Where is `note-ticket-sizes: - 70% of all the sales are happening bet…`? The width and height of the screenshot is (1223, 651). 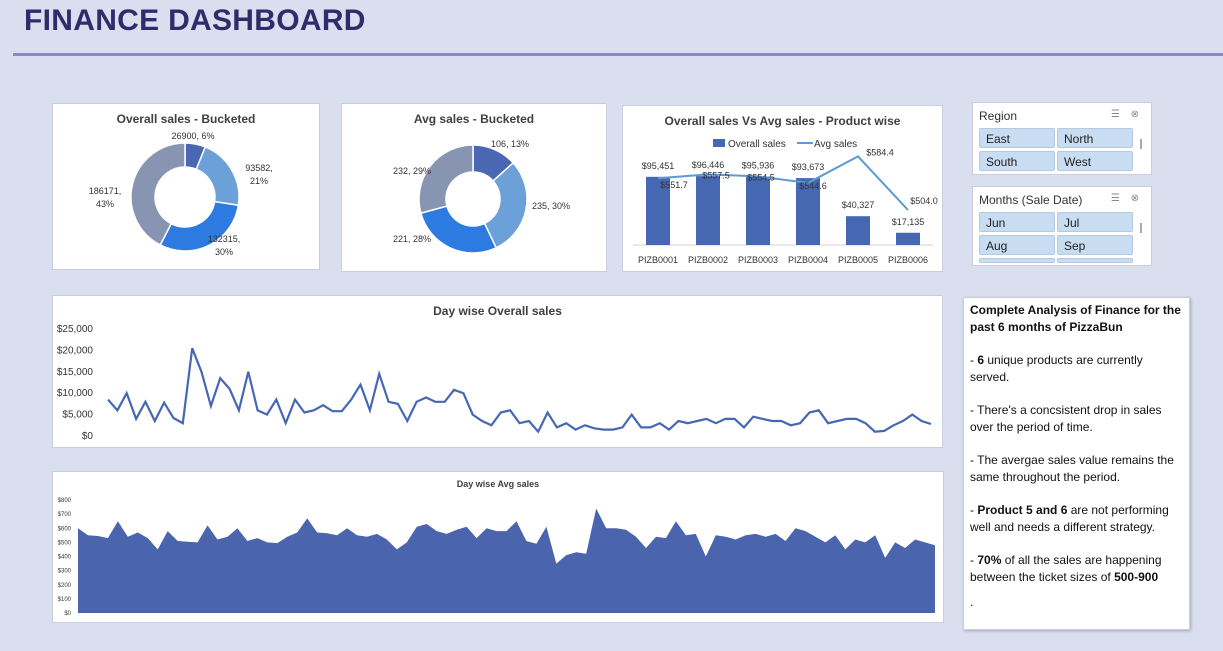
note-ticket-sizes: - 70% of all the sales are happening bet… is located at coordinates (1066, 568).